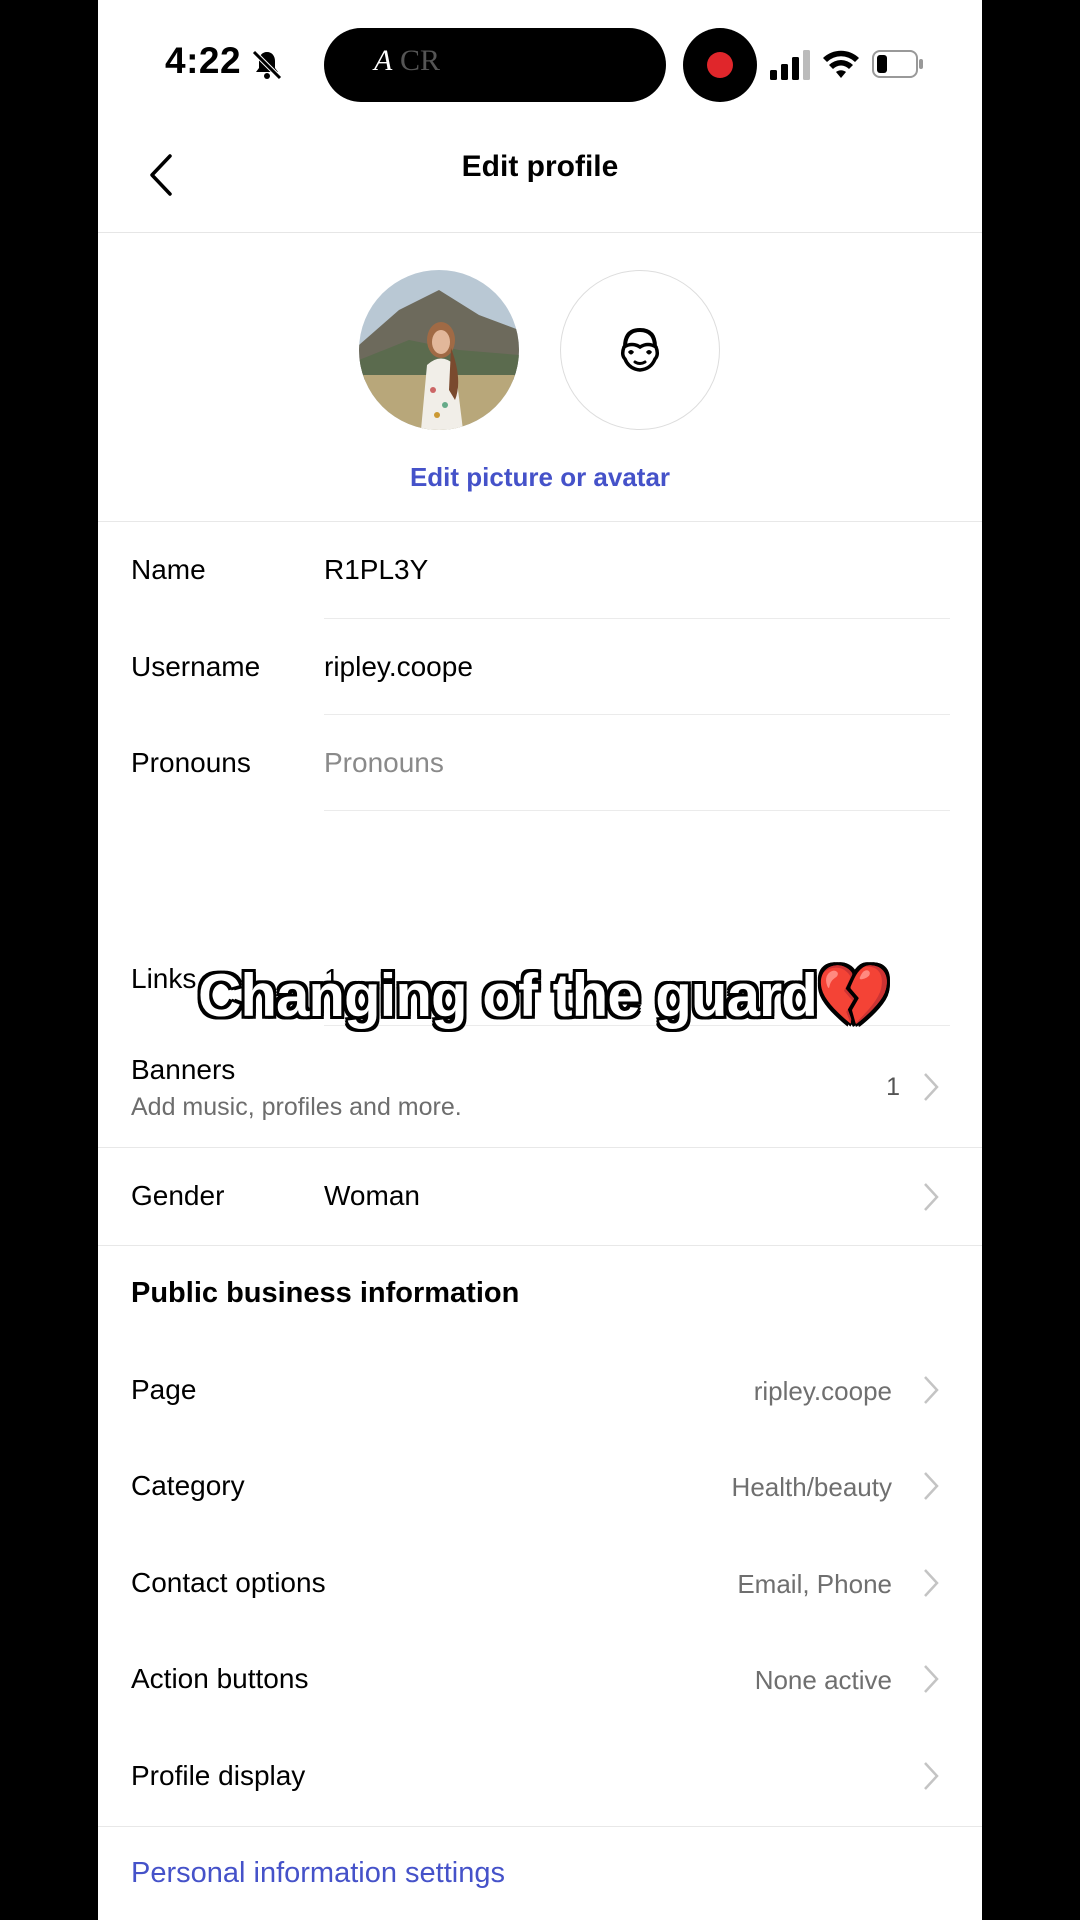  What do you see at coordinates (163, 979) in the screenshot?
I see `links-label: Links` at bounding box center [163, 979].